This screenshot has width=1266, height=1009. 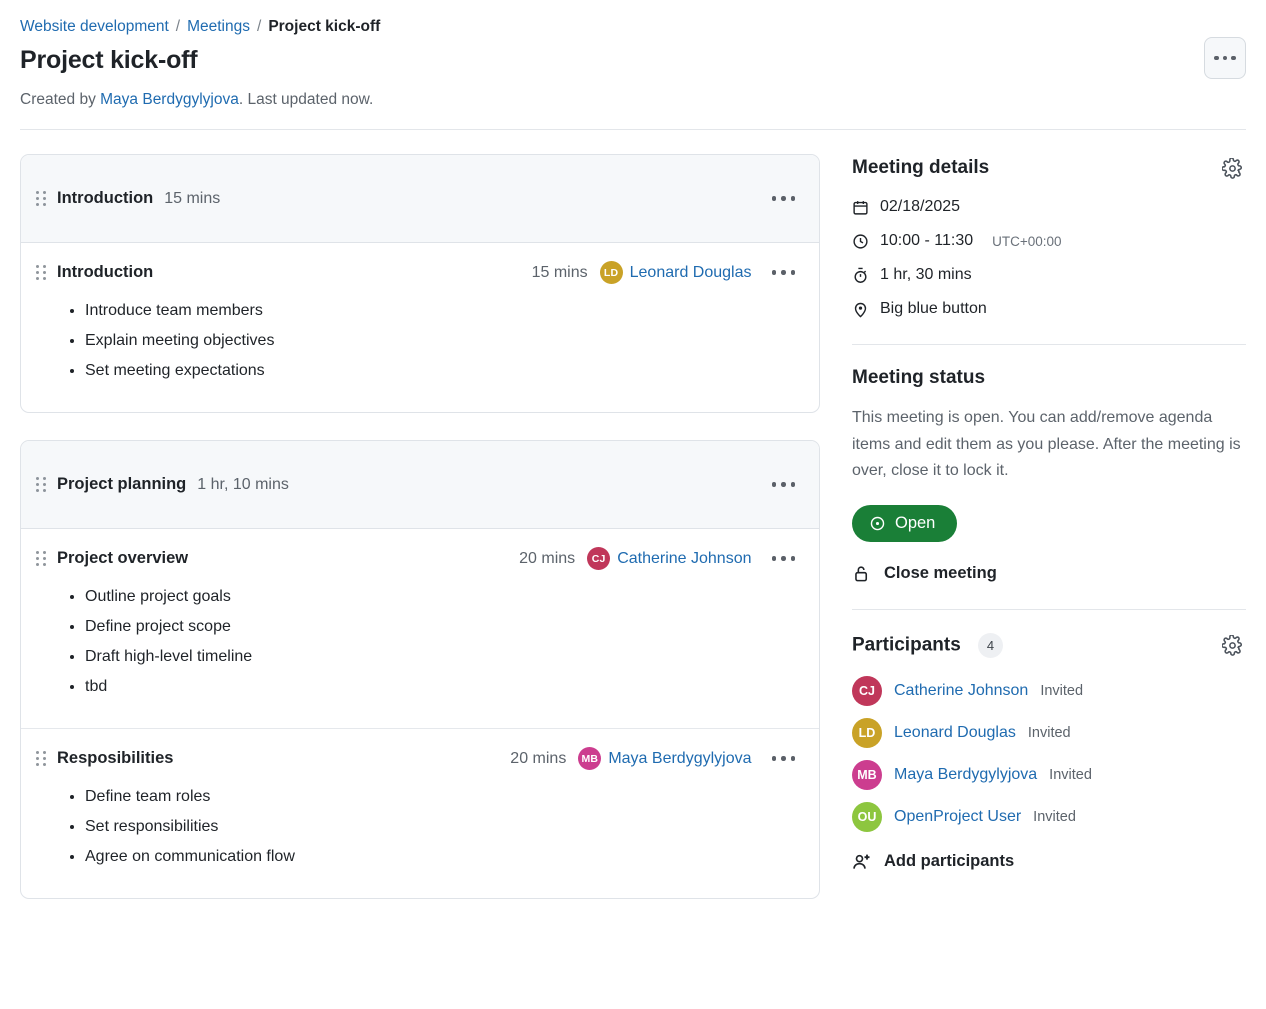 What do you see at coordinates (442, 597) in the screenshot?
I see `list-item: Outline project goals` at bounding box center [442, 597].